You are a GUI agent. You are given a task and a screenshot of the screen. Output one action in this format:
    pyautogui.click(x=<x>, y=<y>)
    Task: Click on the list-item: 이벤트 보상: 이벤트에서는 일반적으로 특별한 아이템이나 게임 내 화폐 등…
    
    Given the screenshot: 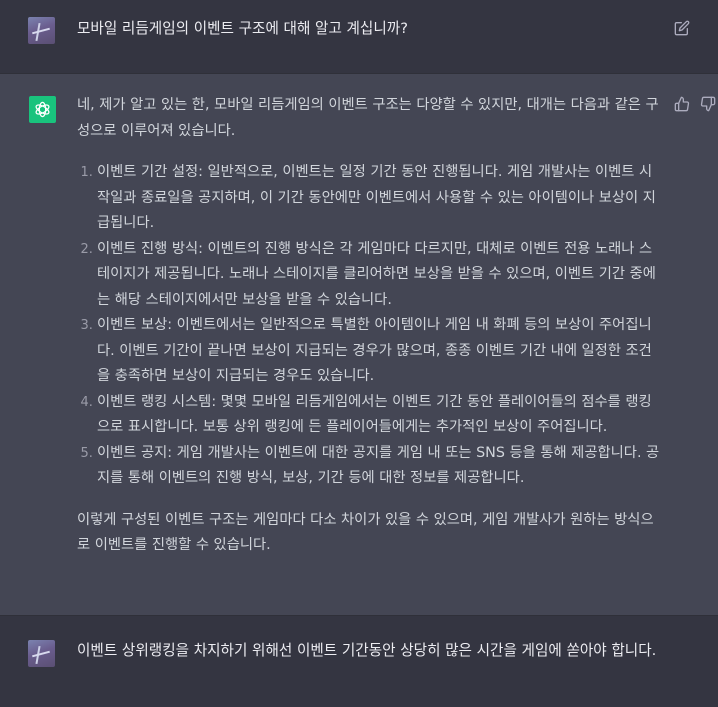 What is the action you would take?
    pyautogui.click(x=379, y=351)
    